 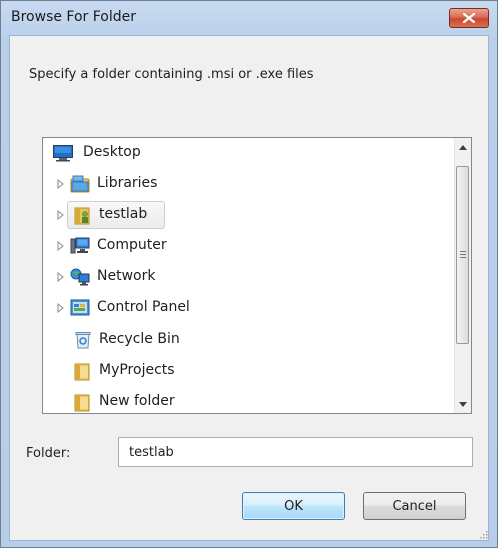 What do you see at coordinates (112, 152) in the screenshot?
I see `tree-item-label: Desktop` at bounding box center [112, 152].